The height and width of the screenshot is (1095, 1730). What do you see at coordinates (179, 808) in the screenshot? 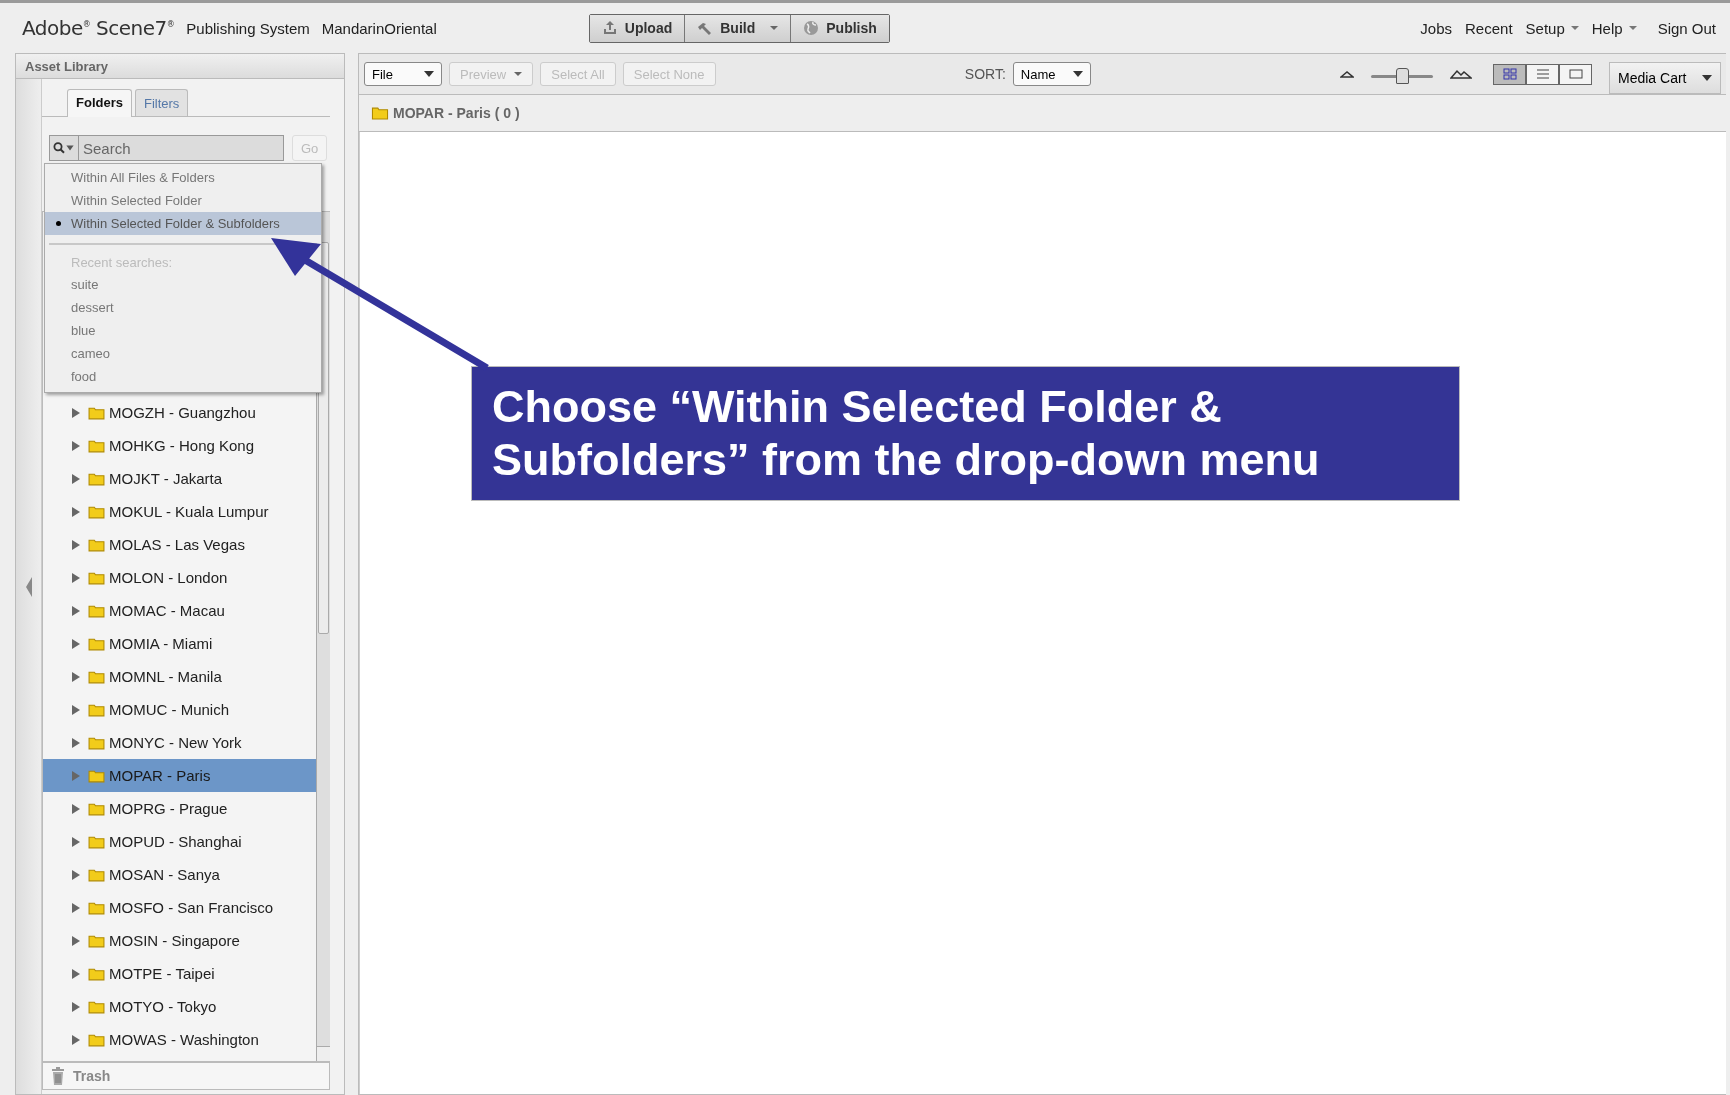
I see `folder-item: MOPRG - Prague` at bounding box center [179, 808].